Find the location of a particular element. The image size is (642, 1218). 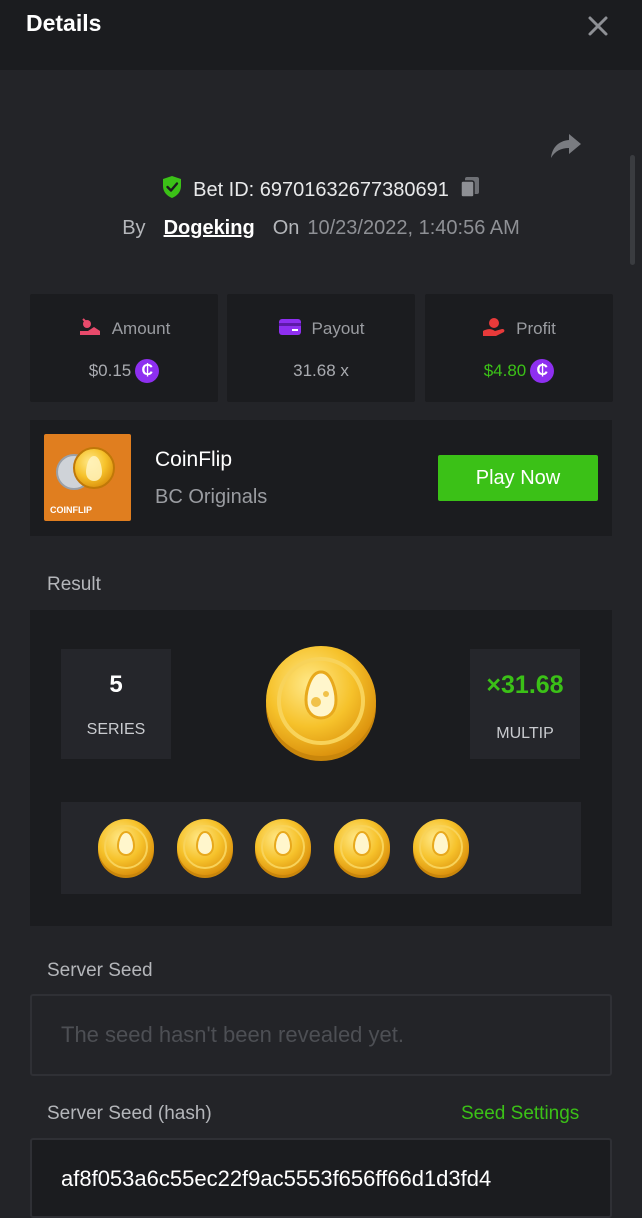

multiplier-value: ×31.68 is located at coordinates (525, 685).